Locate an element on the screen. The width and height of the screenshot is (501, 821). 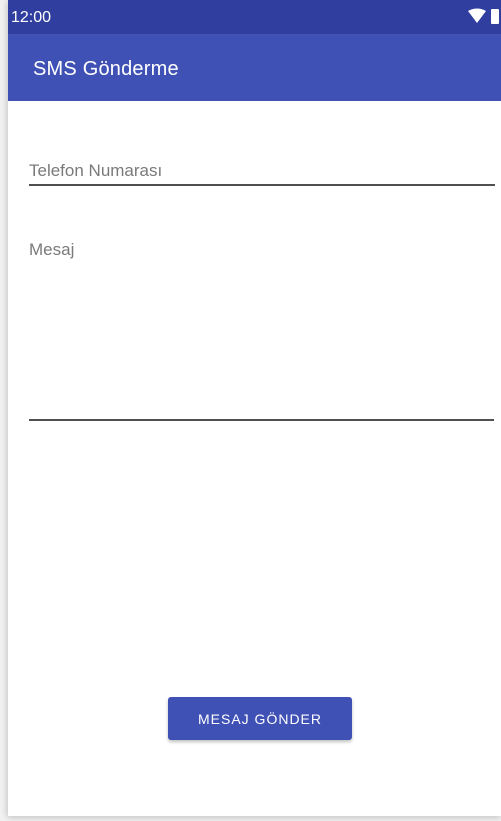
phone-number-input is located at coordinates (262, 168).